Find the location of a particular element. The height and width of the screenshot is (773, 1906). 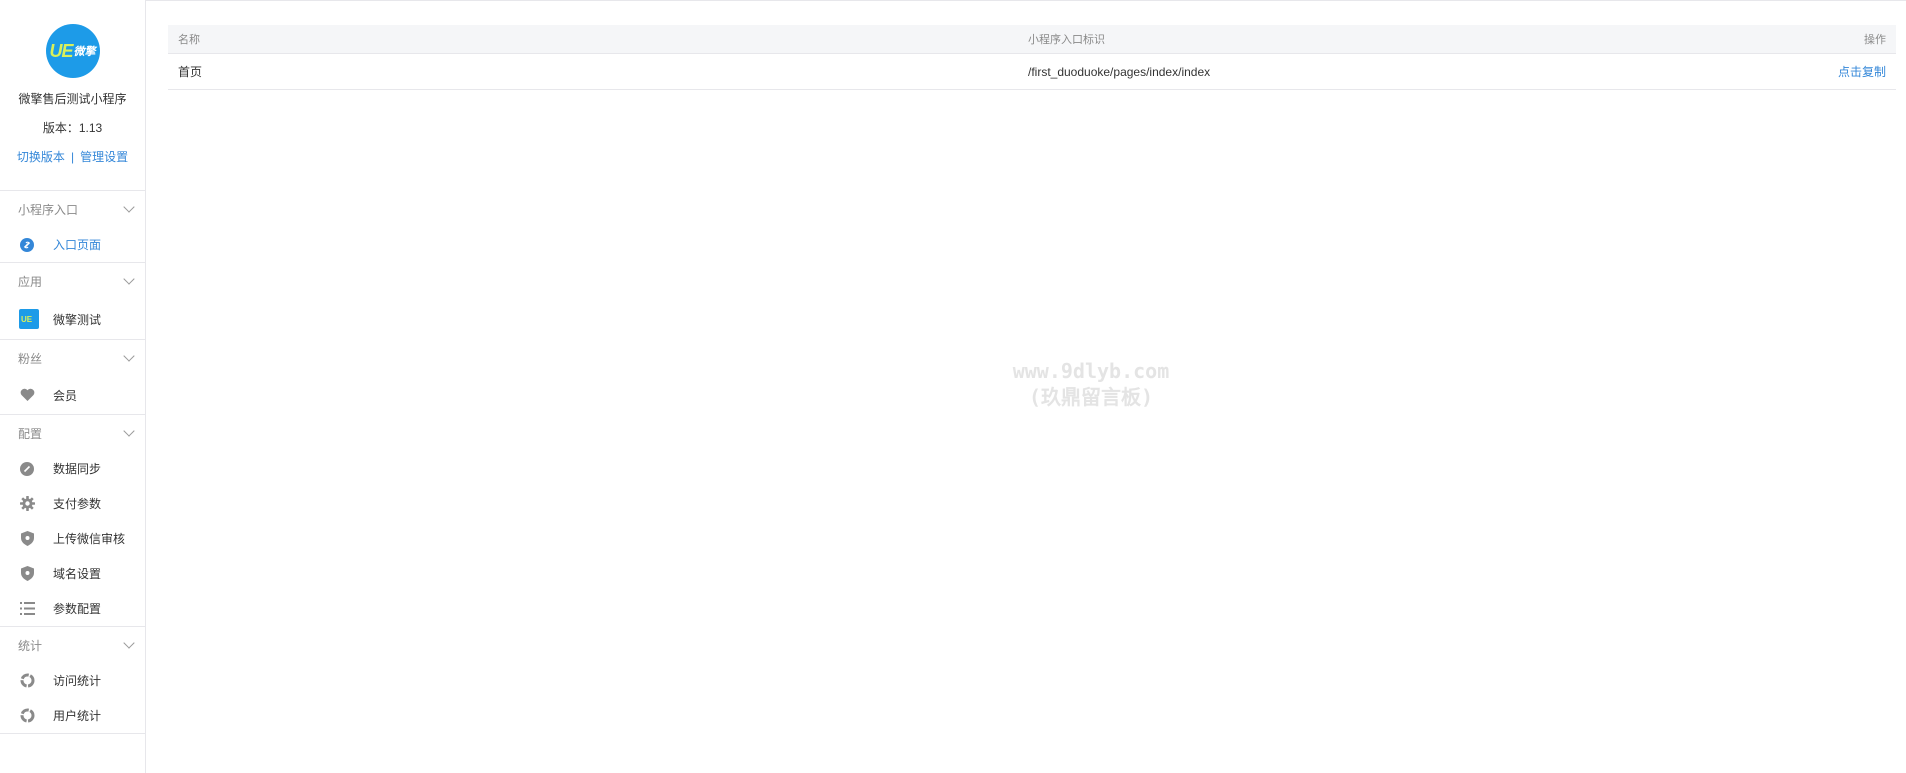

menu-group-config: 配置 数据同步 支付参数 上传微信审核 域名设置 参数配置 is located at coordinates (72, 521).